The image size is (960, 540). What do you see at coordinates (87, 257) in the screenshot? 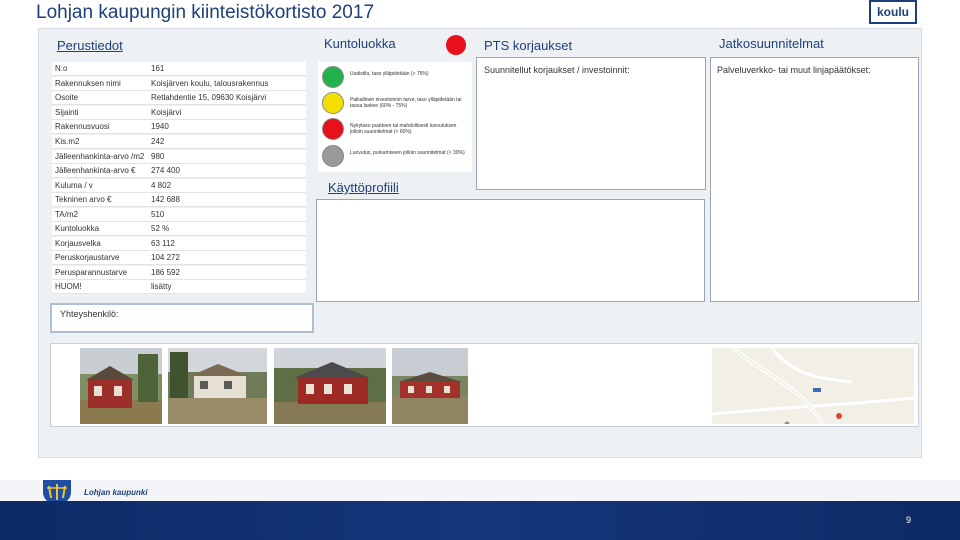
I see `info-label: Peruskorjaustarve` at bounding box center [87, 257].